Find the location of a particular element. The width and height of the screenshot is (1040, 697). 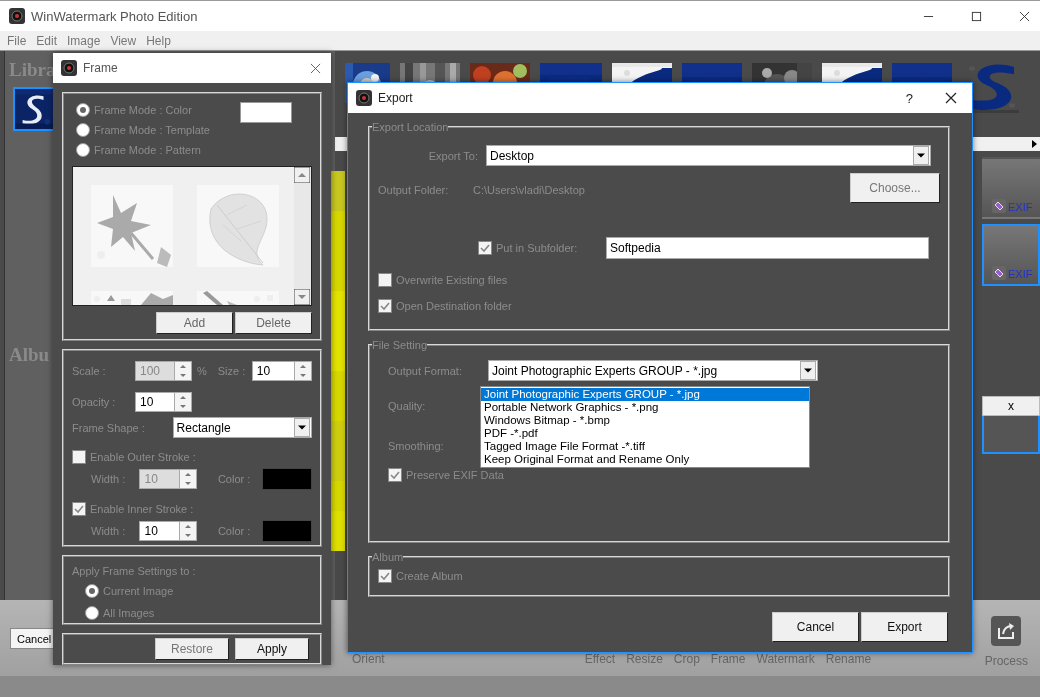

group-legend: File Setting is located at coordinates (400, 345).